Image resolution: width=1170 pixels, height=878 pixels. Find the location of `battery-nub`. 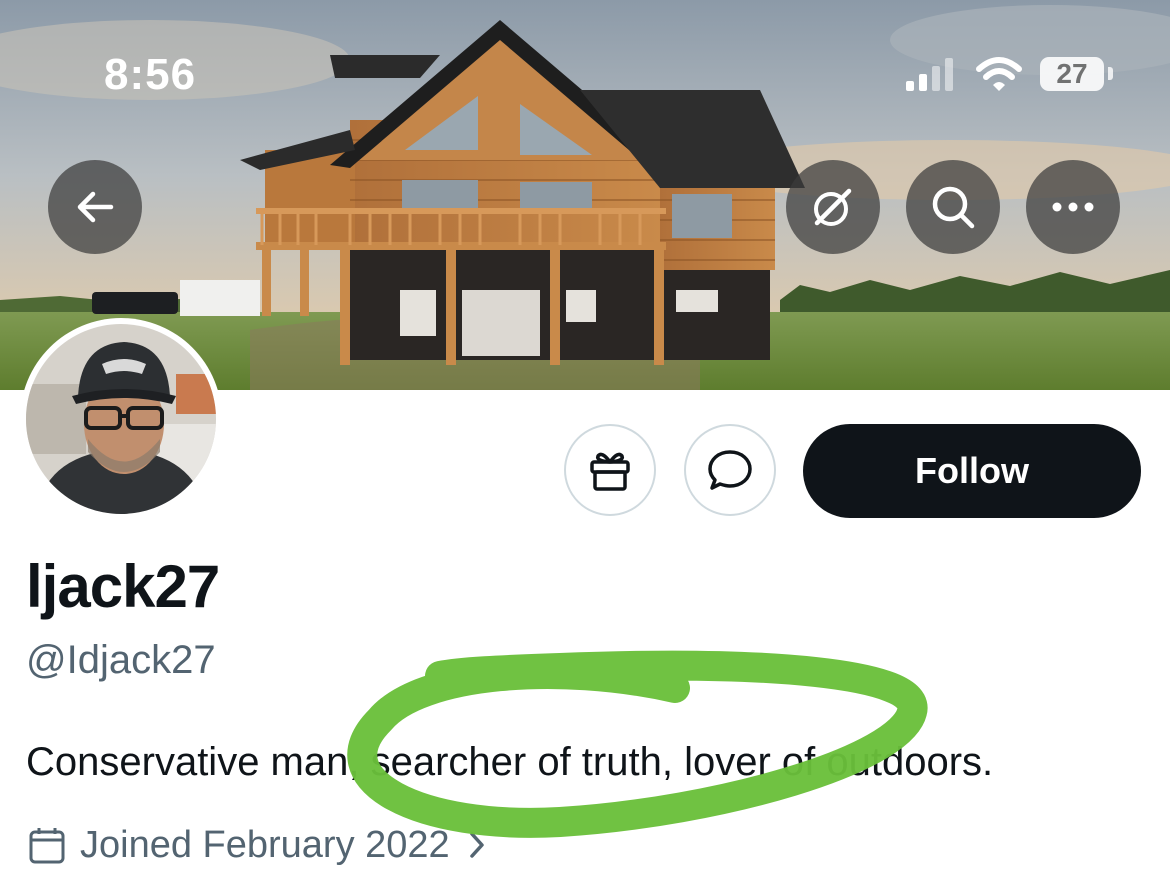

battery-nub is located at coordinates (1110, 73).